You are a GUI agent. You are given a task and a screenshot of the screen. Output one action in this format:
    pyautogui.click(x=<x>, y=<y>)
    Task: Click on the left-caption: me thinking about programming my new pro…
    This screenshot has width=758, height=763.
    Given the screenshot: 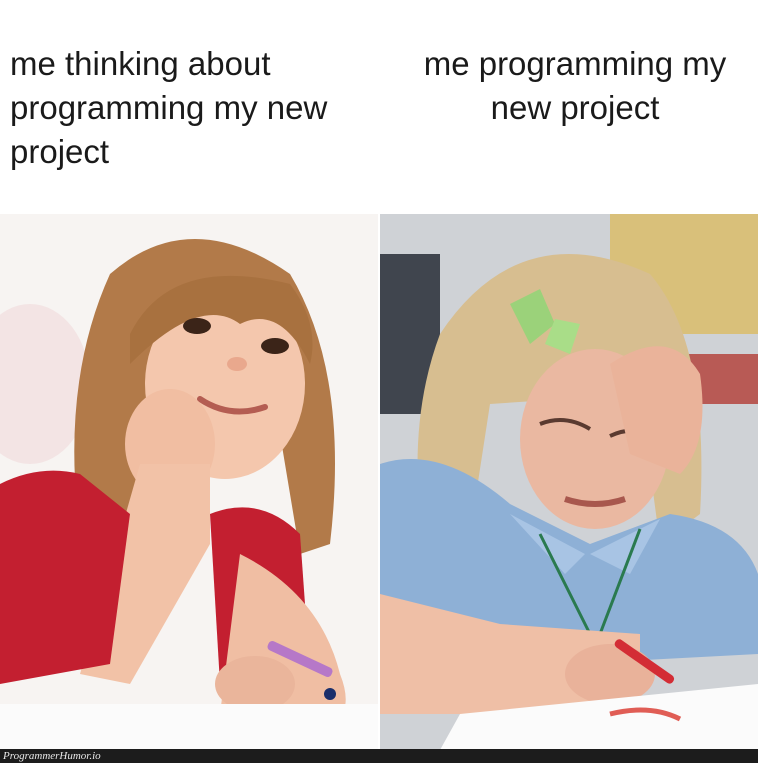 What is the action you would take?
    pyautogui.click(x=169, y=107)
    